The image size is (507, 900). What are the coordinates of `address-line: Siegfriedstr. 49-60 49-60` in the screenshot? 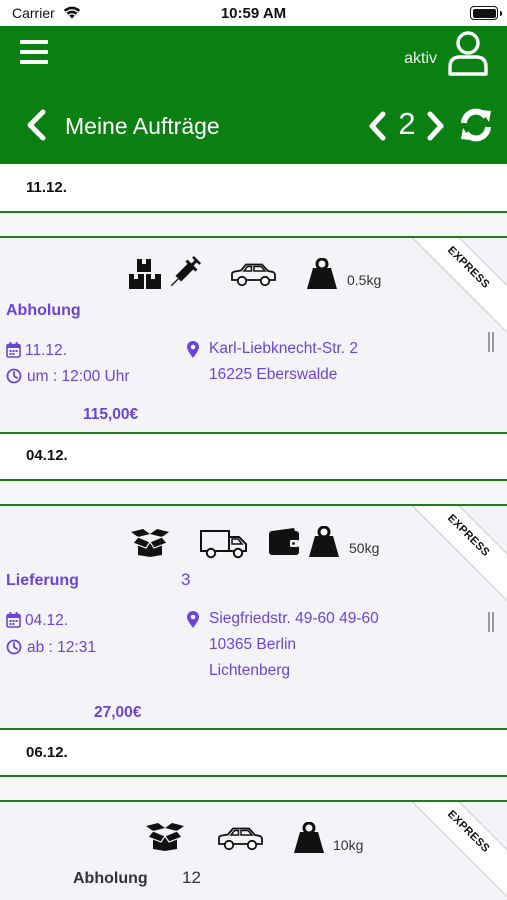 It's located at (294, 618).